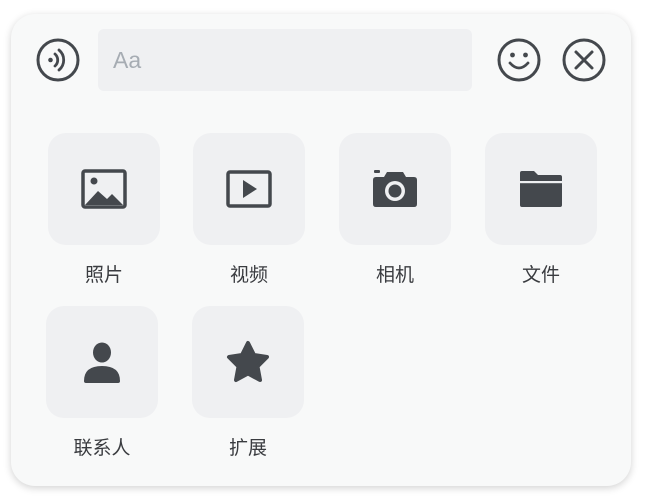 This screenshot has height=504, width=645. I want to click on close-button, so click(584, 60).